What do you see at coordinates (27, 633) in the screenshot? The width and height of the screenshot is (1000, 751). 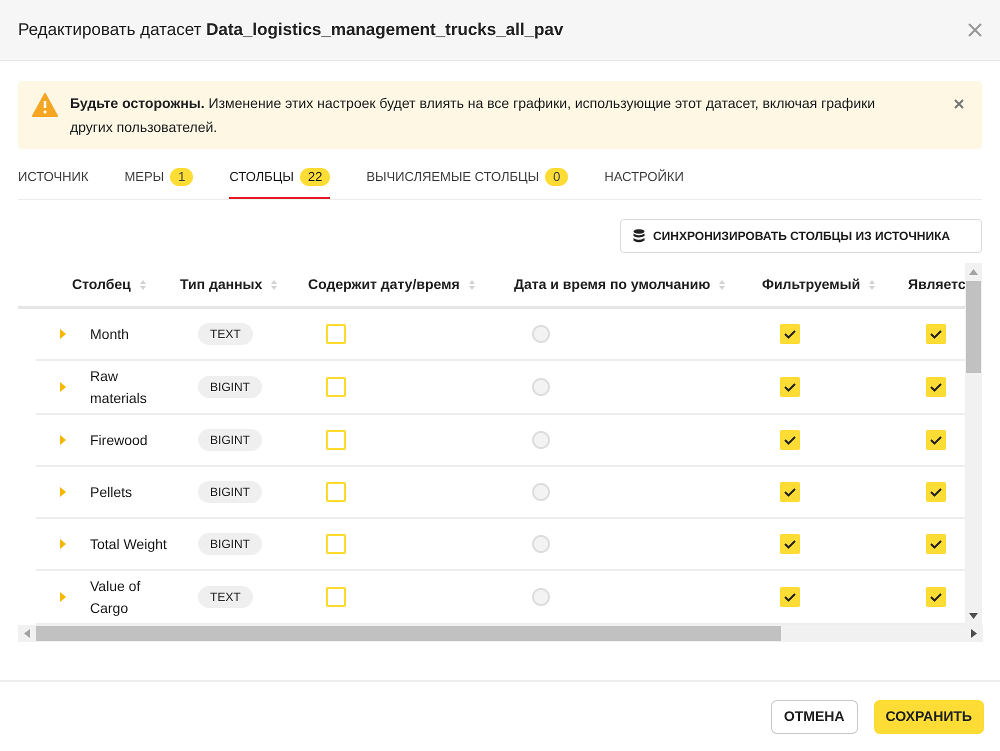 I see `scroll-left-icon` at bounding box center [27, 633].